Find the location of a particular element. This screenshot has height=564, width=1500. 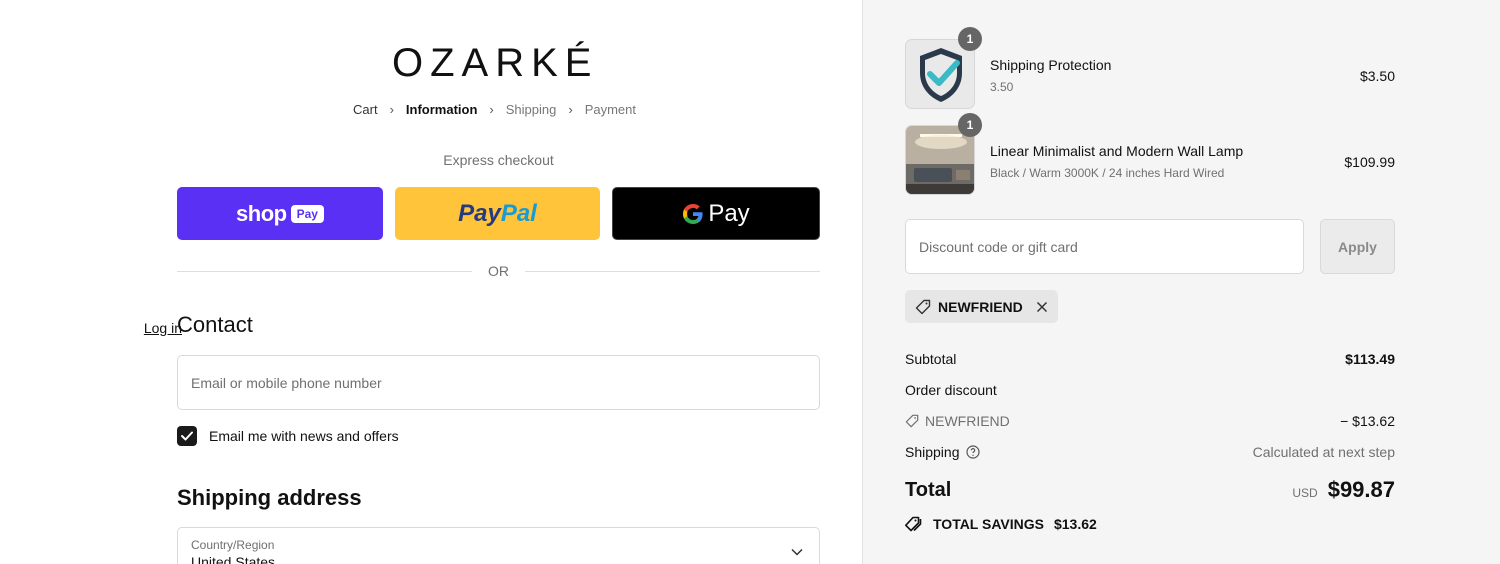

total-amount: USD $99.87 is located at coordinates (1343, 490).